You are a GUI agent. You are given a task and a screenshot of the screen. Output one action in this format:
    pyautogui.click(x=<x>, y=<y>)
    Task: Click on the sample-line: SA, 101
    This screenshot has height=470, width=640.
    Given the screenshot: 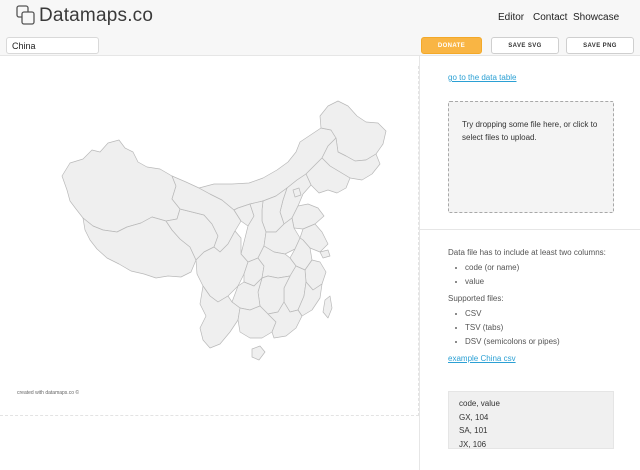 What is the action you would take?
    pyautogui.click(x=473, y=430)
    